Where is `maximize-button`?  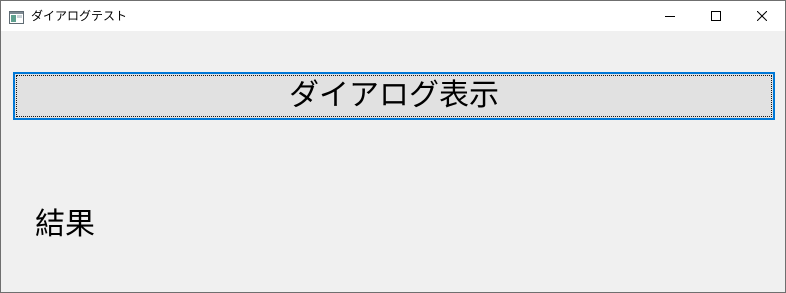
maximize-button is located at coordinates (716, 16).